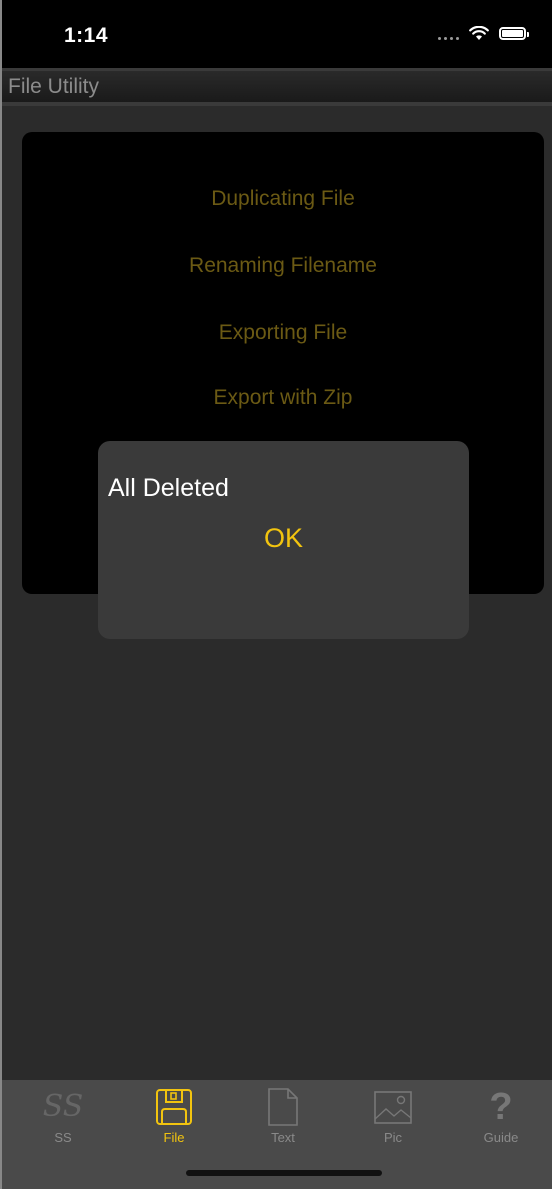  I want to click on tab-label: Guide, so click(501, 1137).